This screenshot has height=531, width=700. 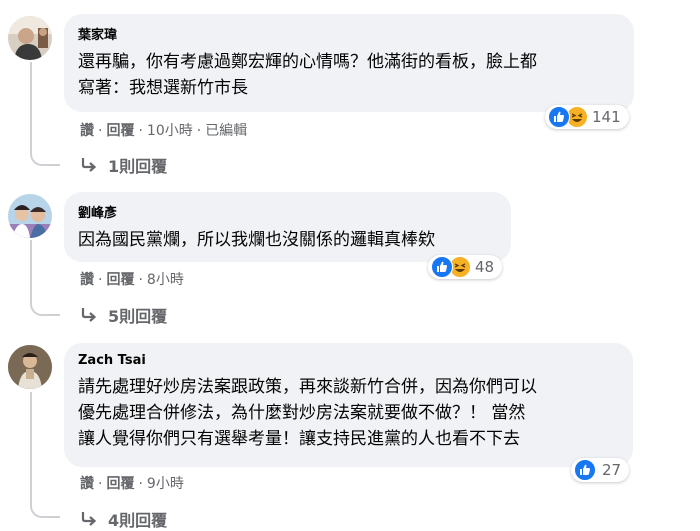 What do you see at coordinates (165, 484) in the screenshot?
I see `timestamp: 9小時` at bounding box center [165, 484].